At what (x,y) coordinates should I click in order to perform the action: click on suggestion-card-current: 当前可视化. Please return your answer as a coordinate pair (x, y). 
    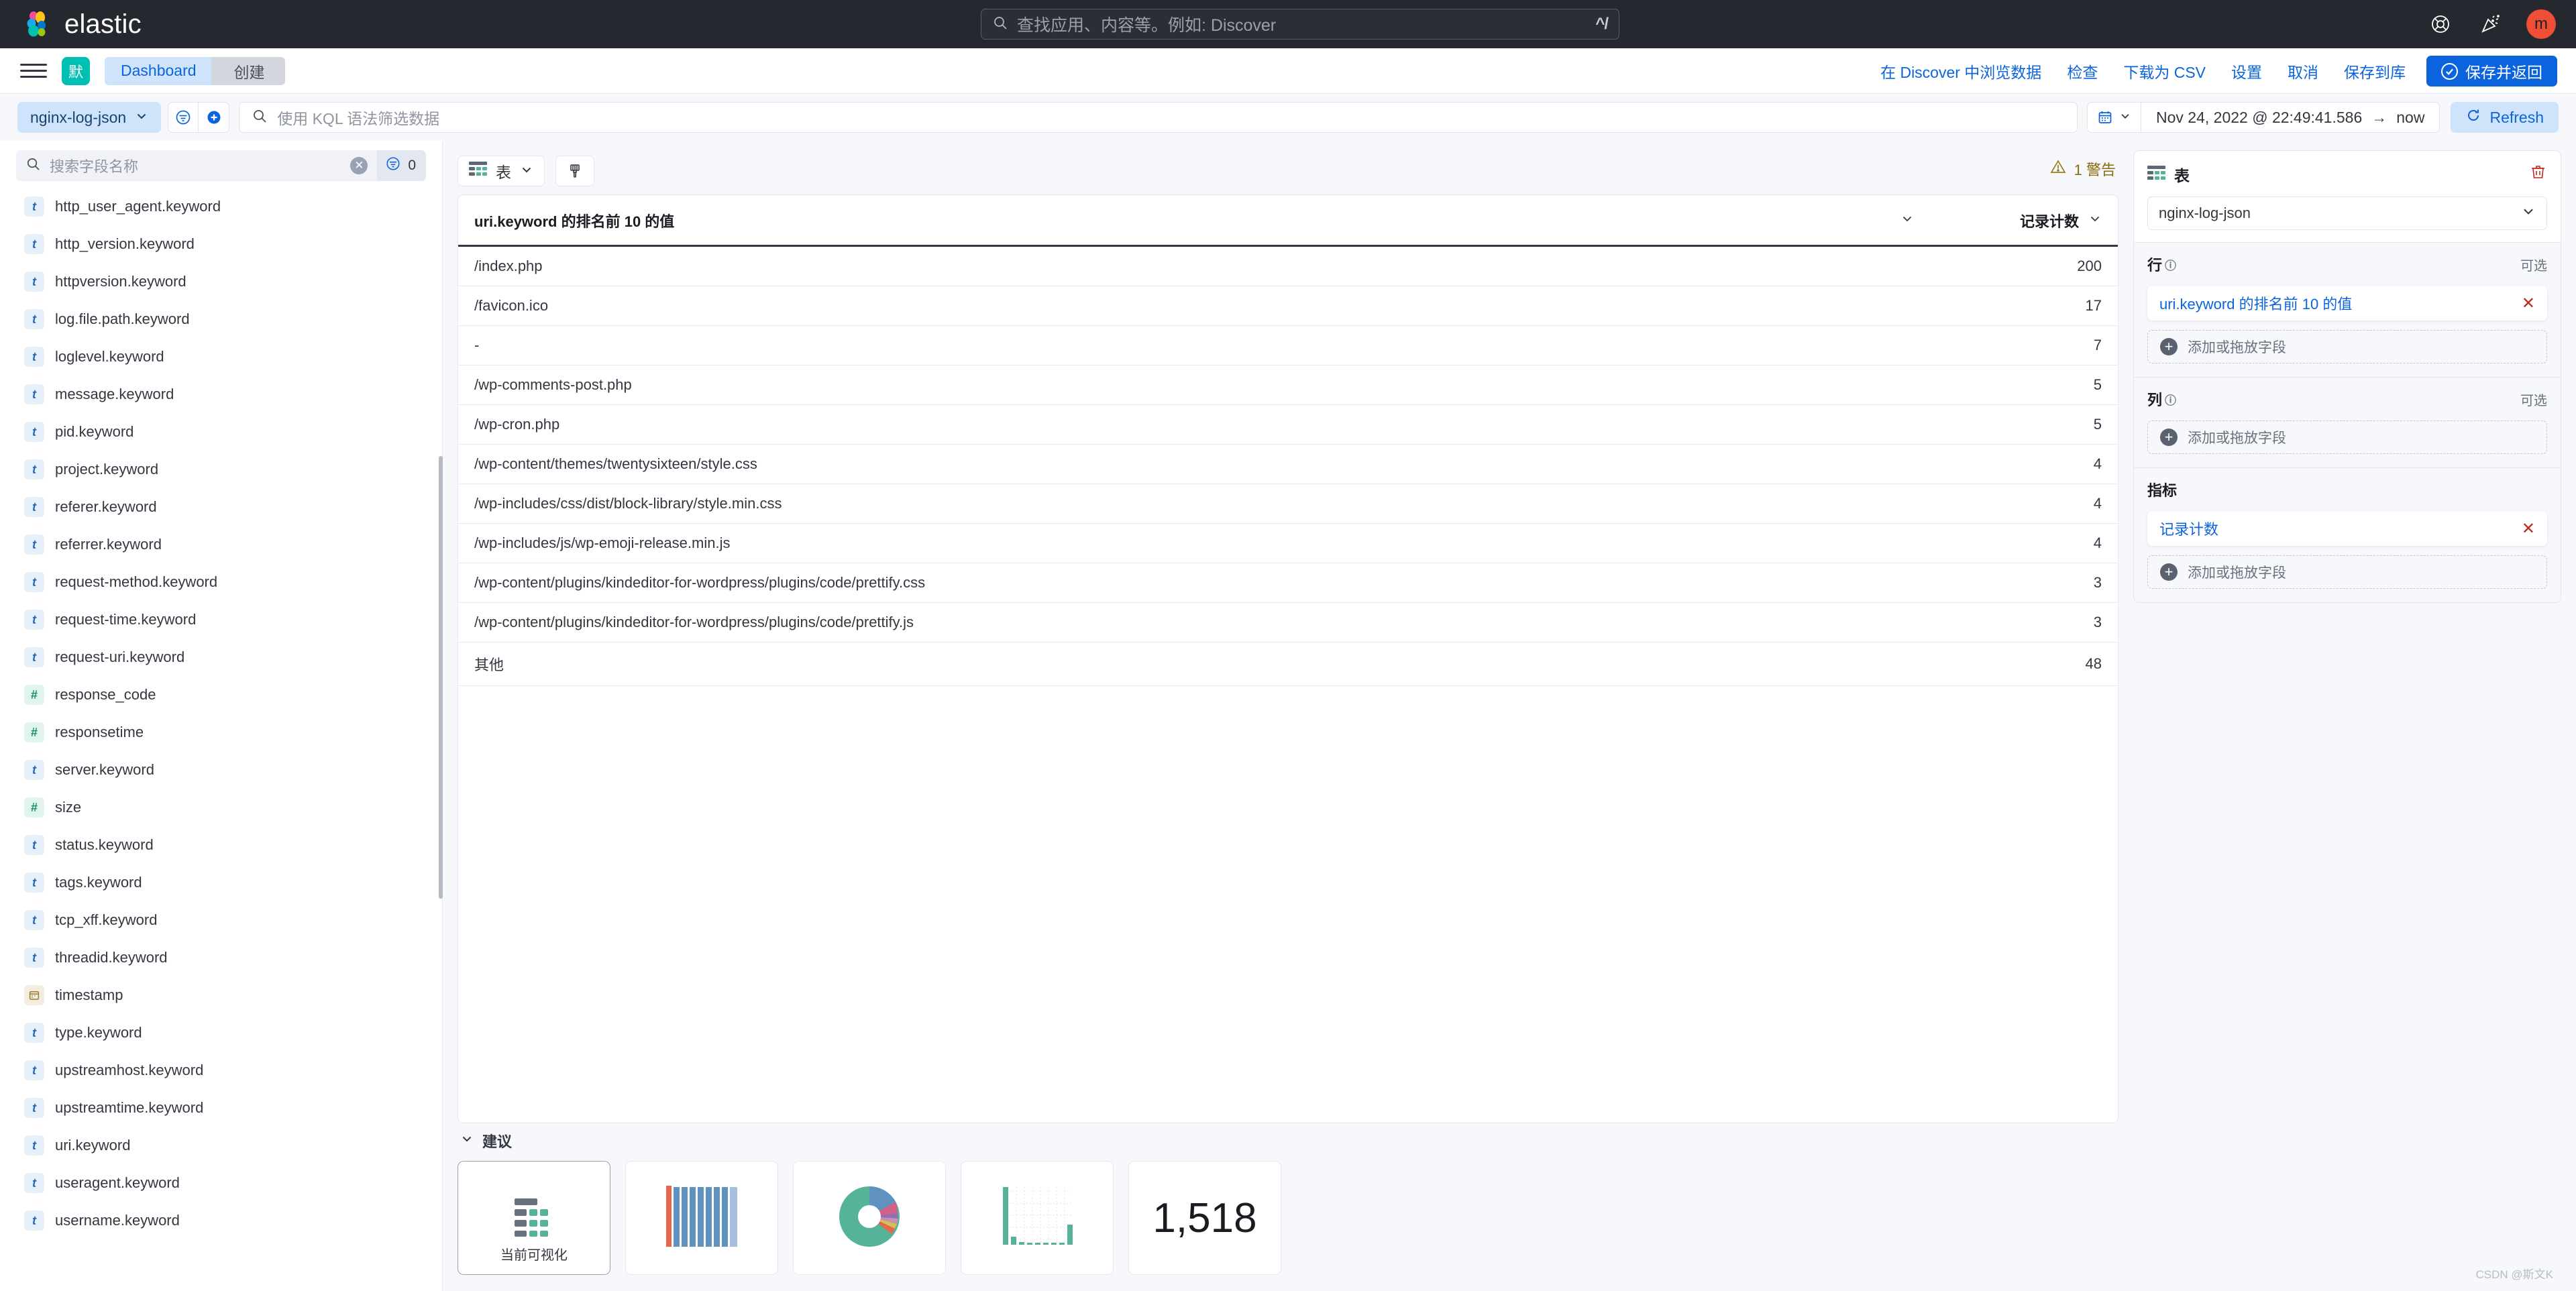
    Looking at the image, I should click on (534, 1218).